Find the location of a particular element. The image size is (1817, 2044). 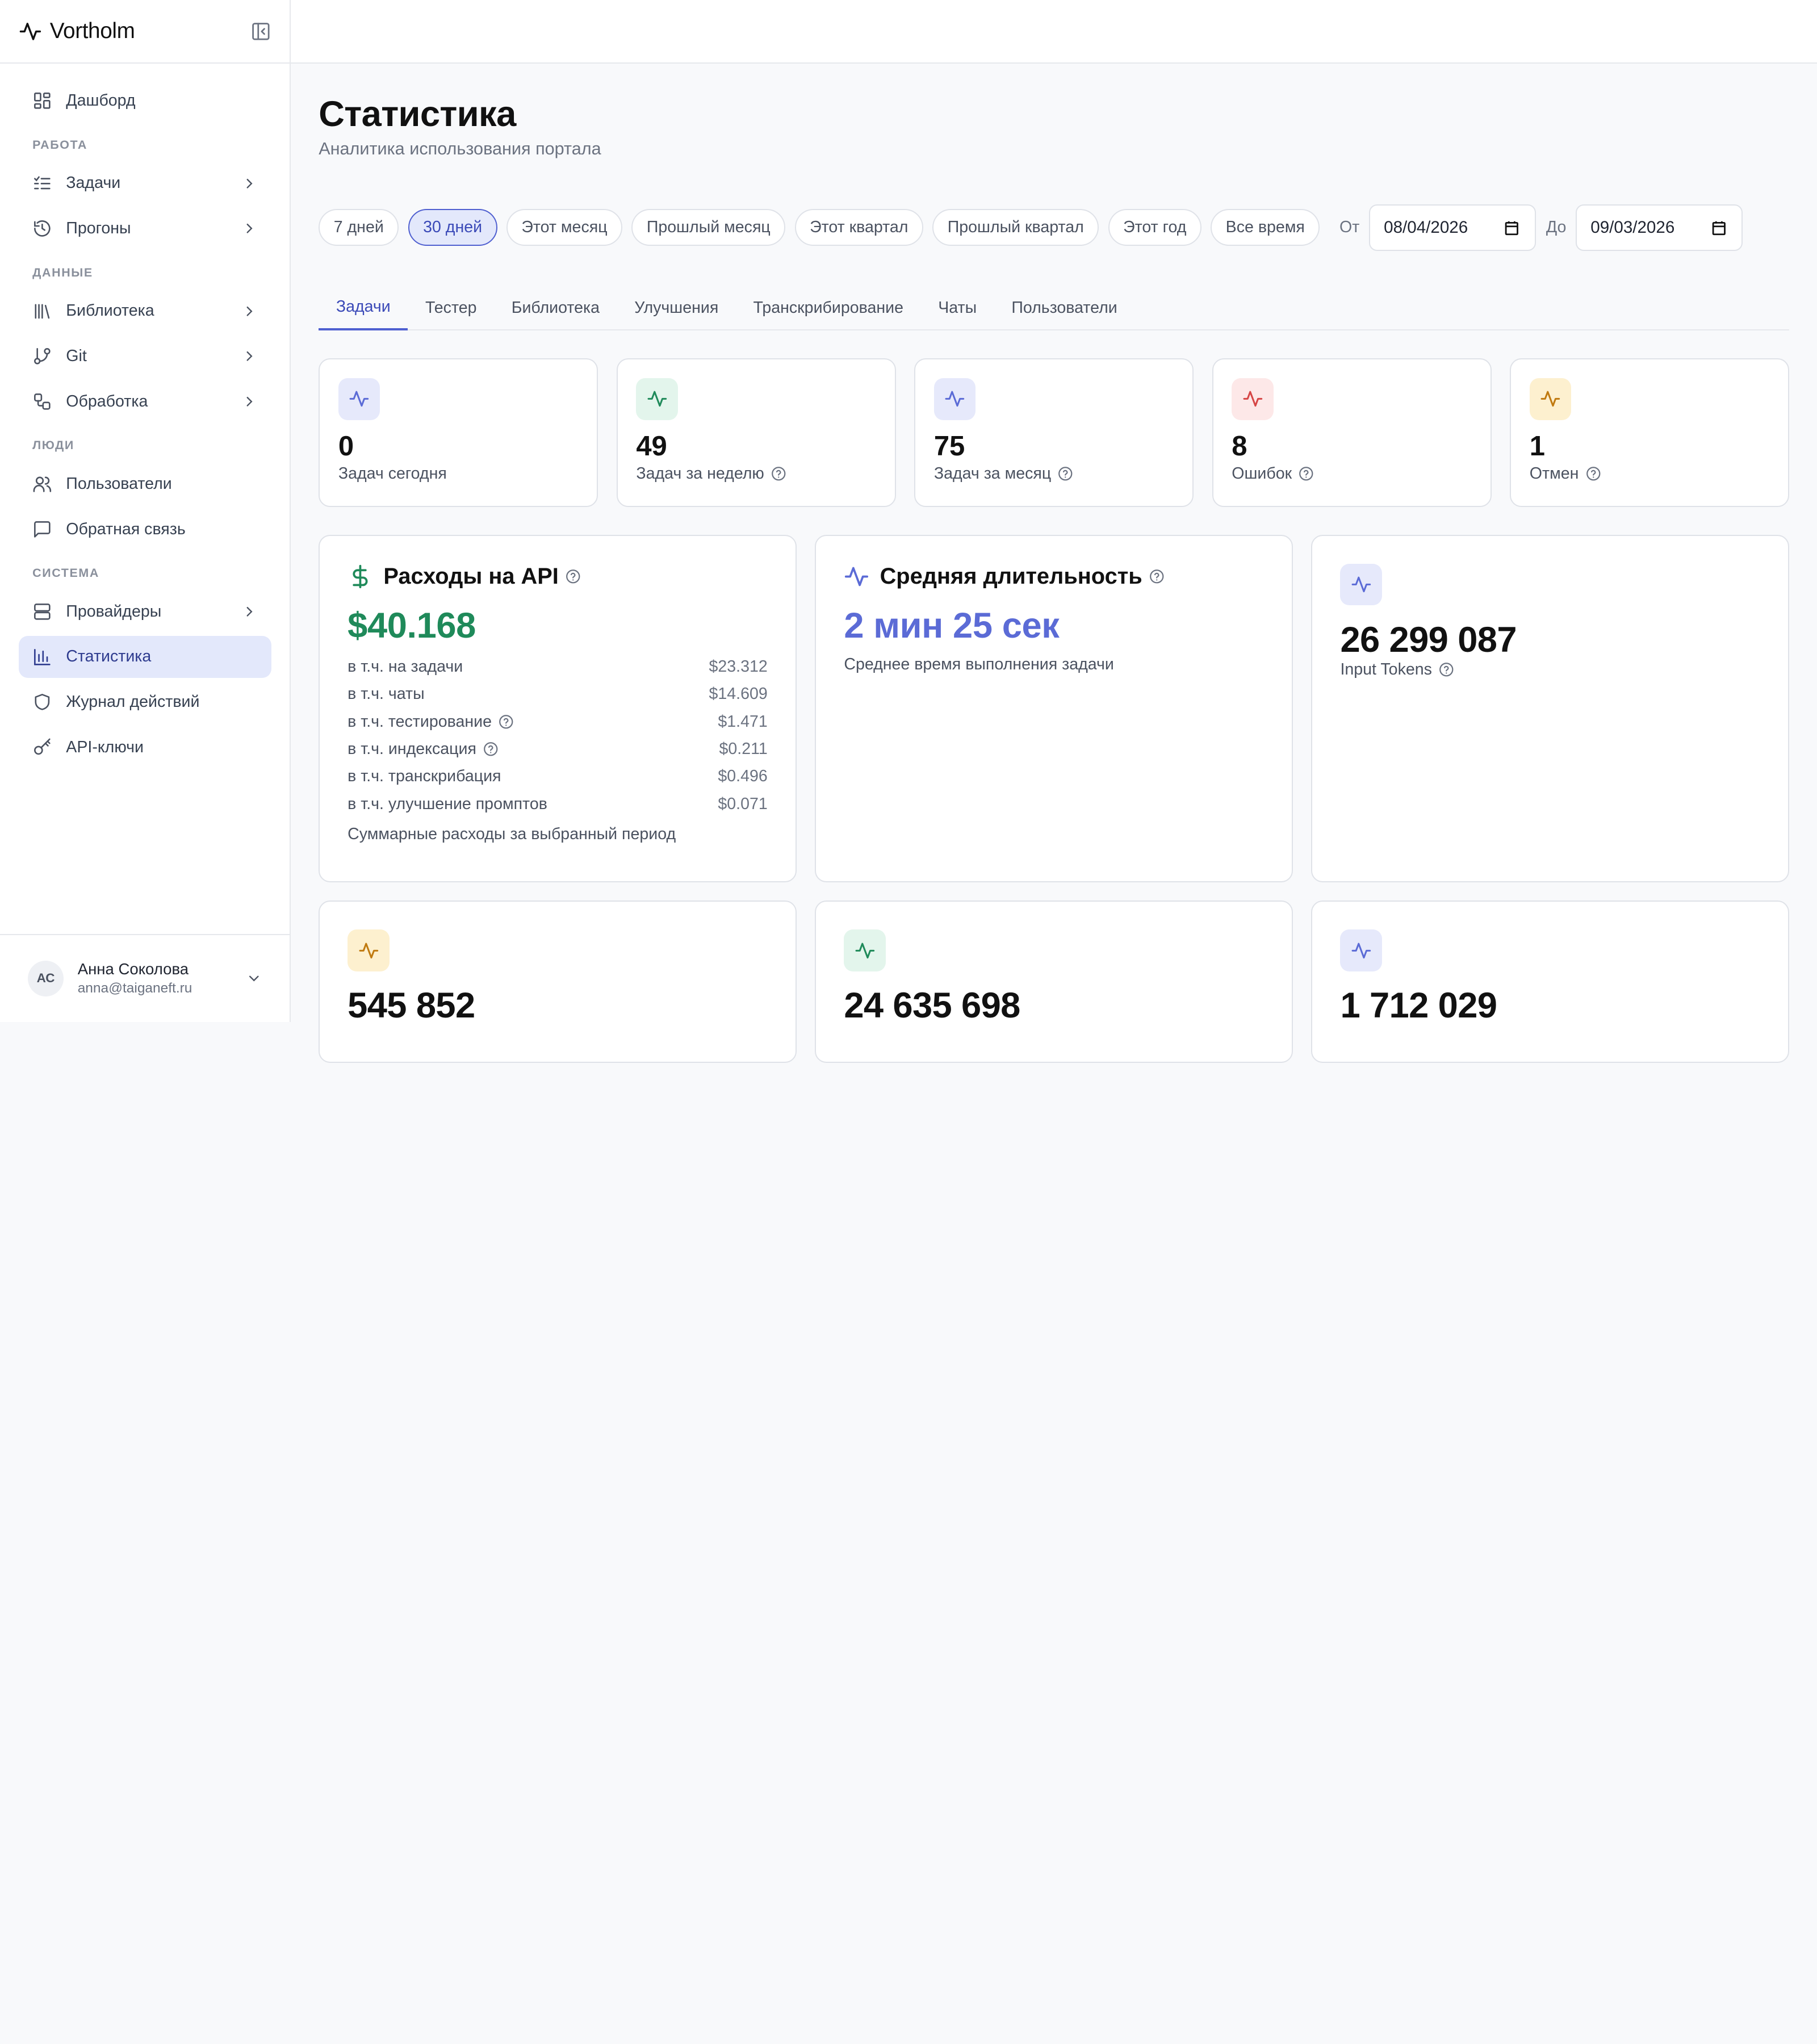

sidebar-item-label: Прогоны is located at coordinates (98, 228).